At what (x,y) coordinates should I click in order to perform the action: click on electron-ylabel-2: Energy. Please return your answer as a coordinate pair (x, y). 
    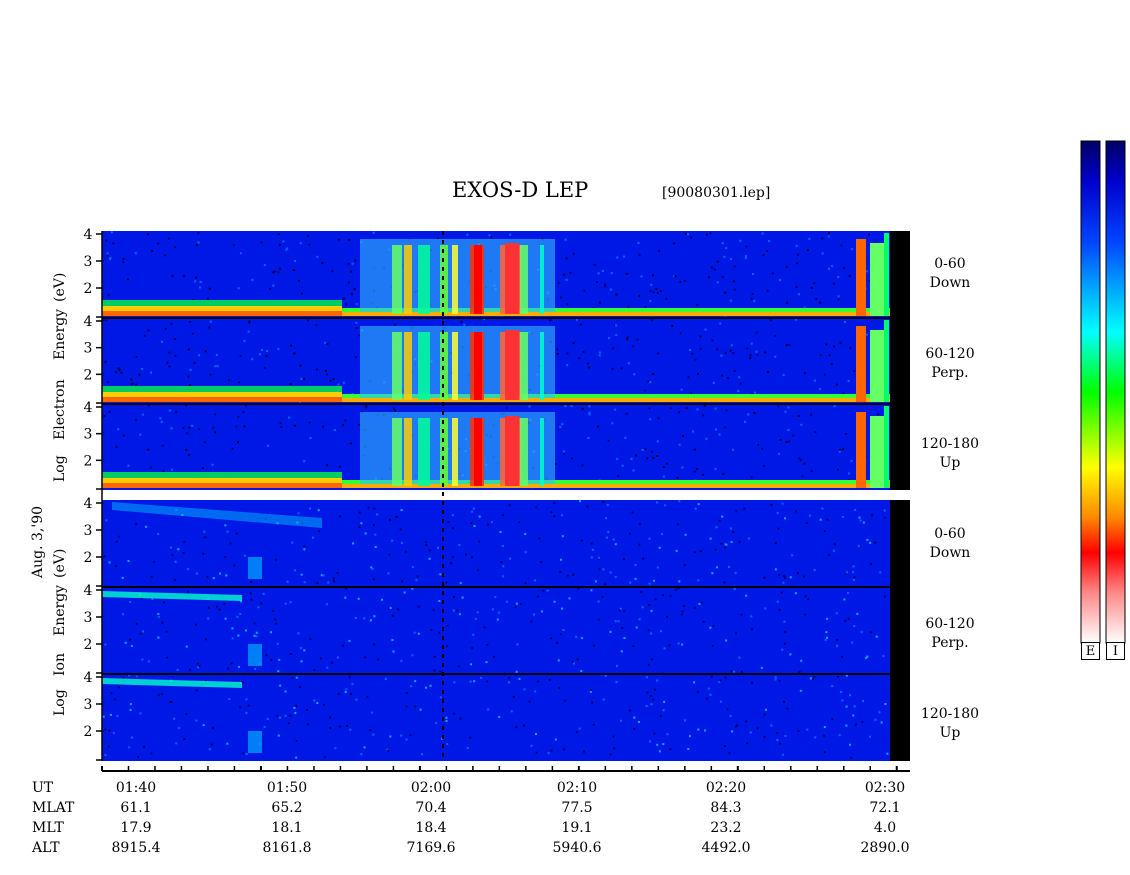
    Looking at the image, I should click on (60, 334).